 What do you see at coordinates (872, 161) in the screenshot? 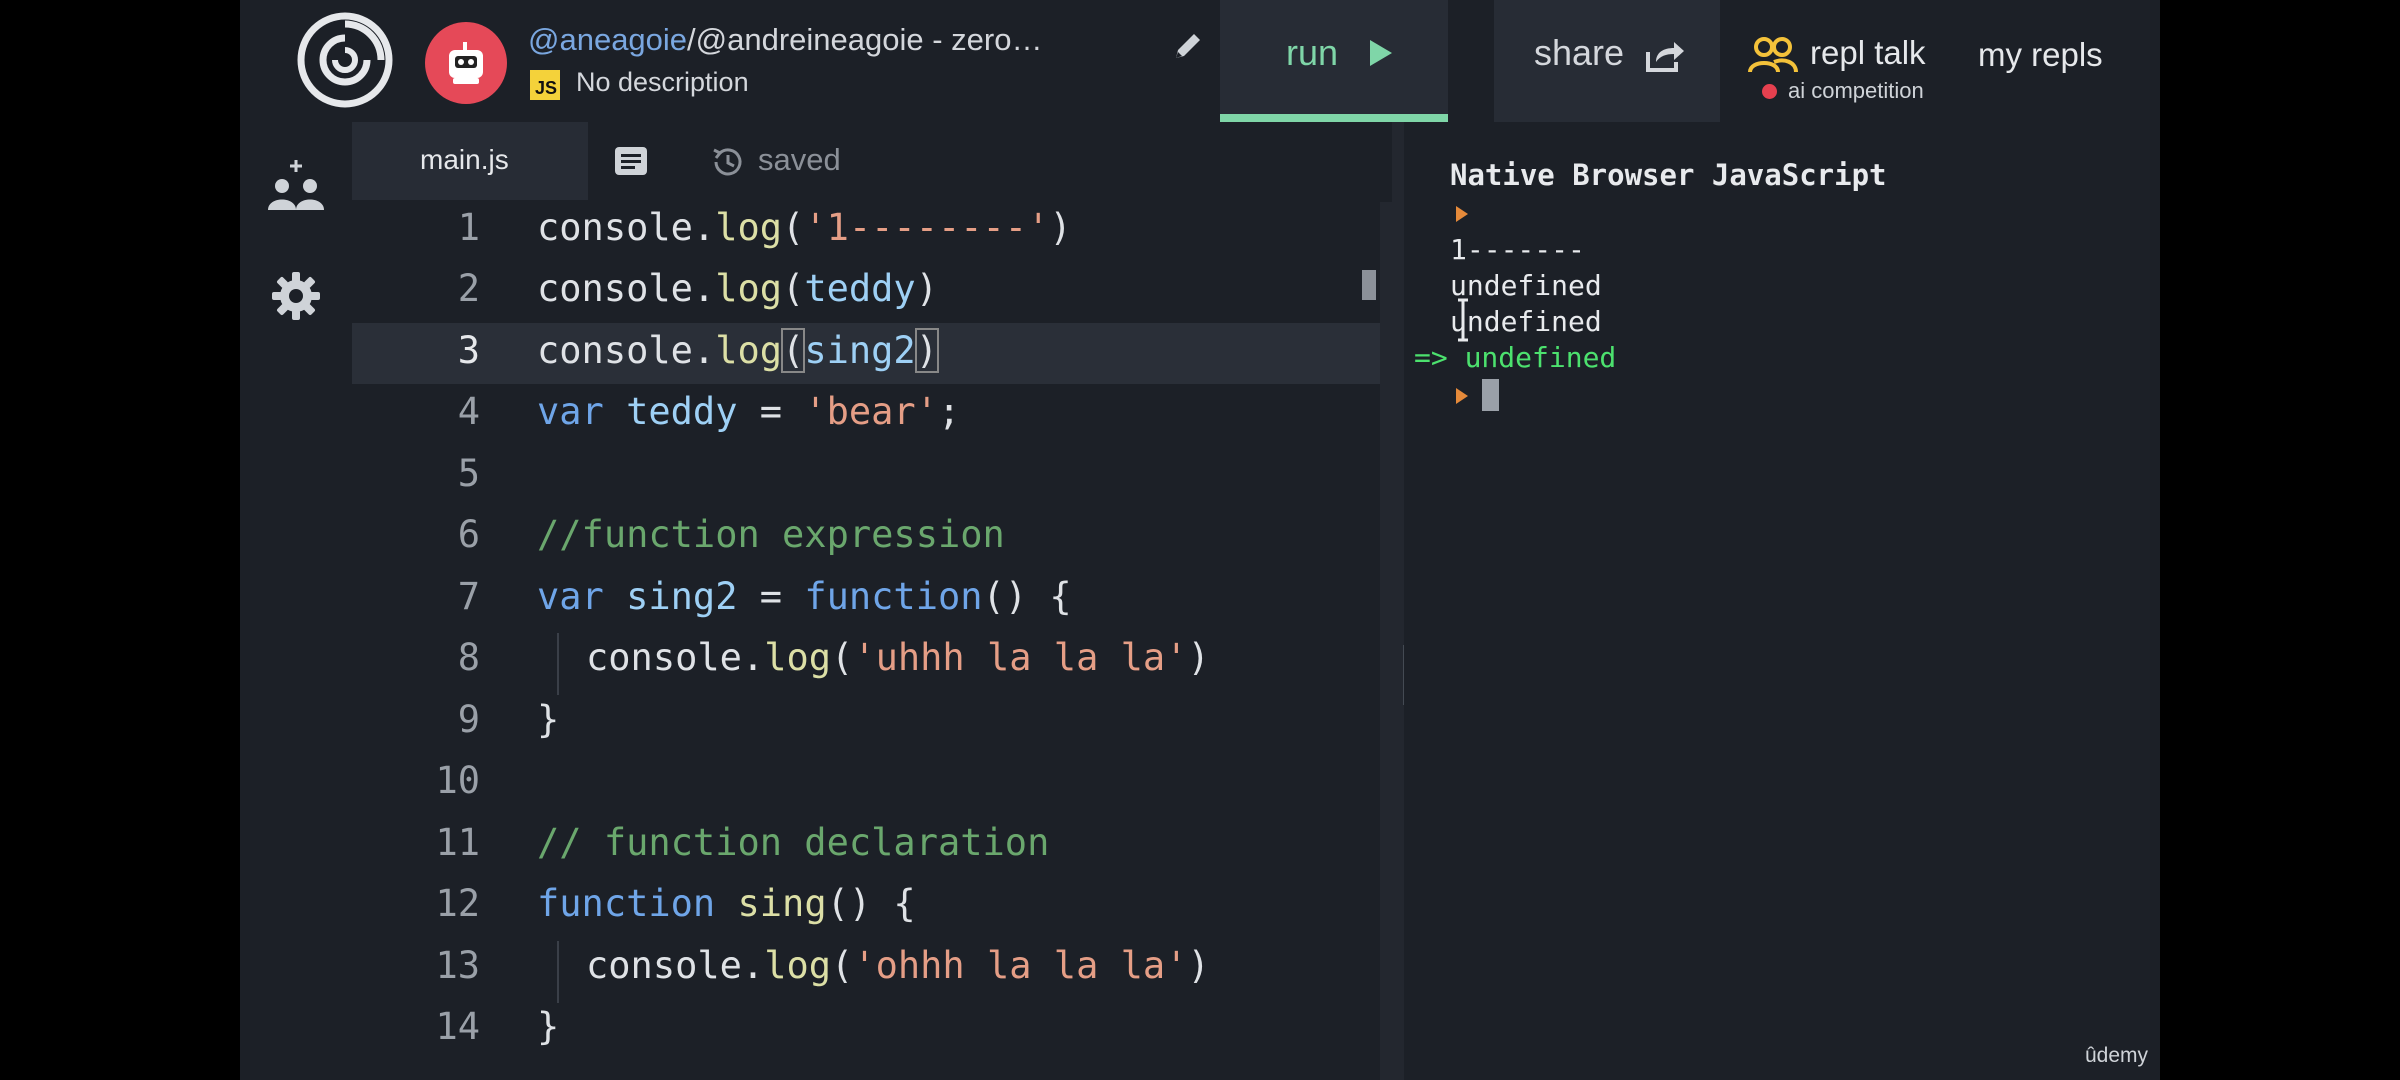
I see `editor-tab-bar: main.js saved` at bounding box center [872, 161].